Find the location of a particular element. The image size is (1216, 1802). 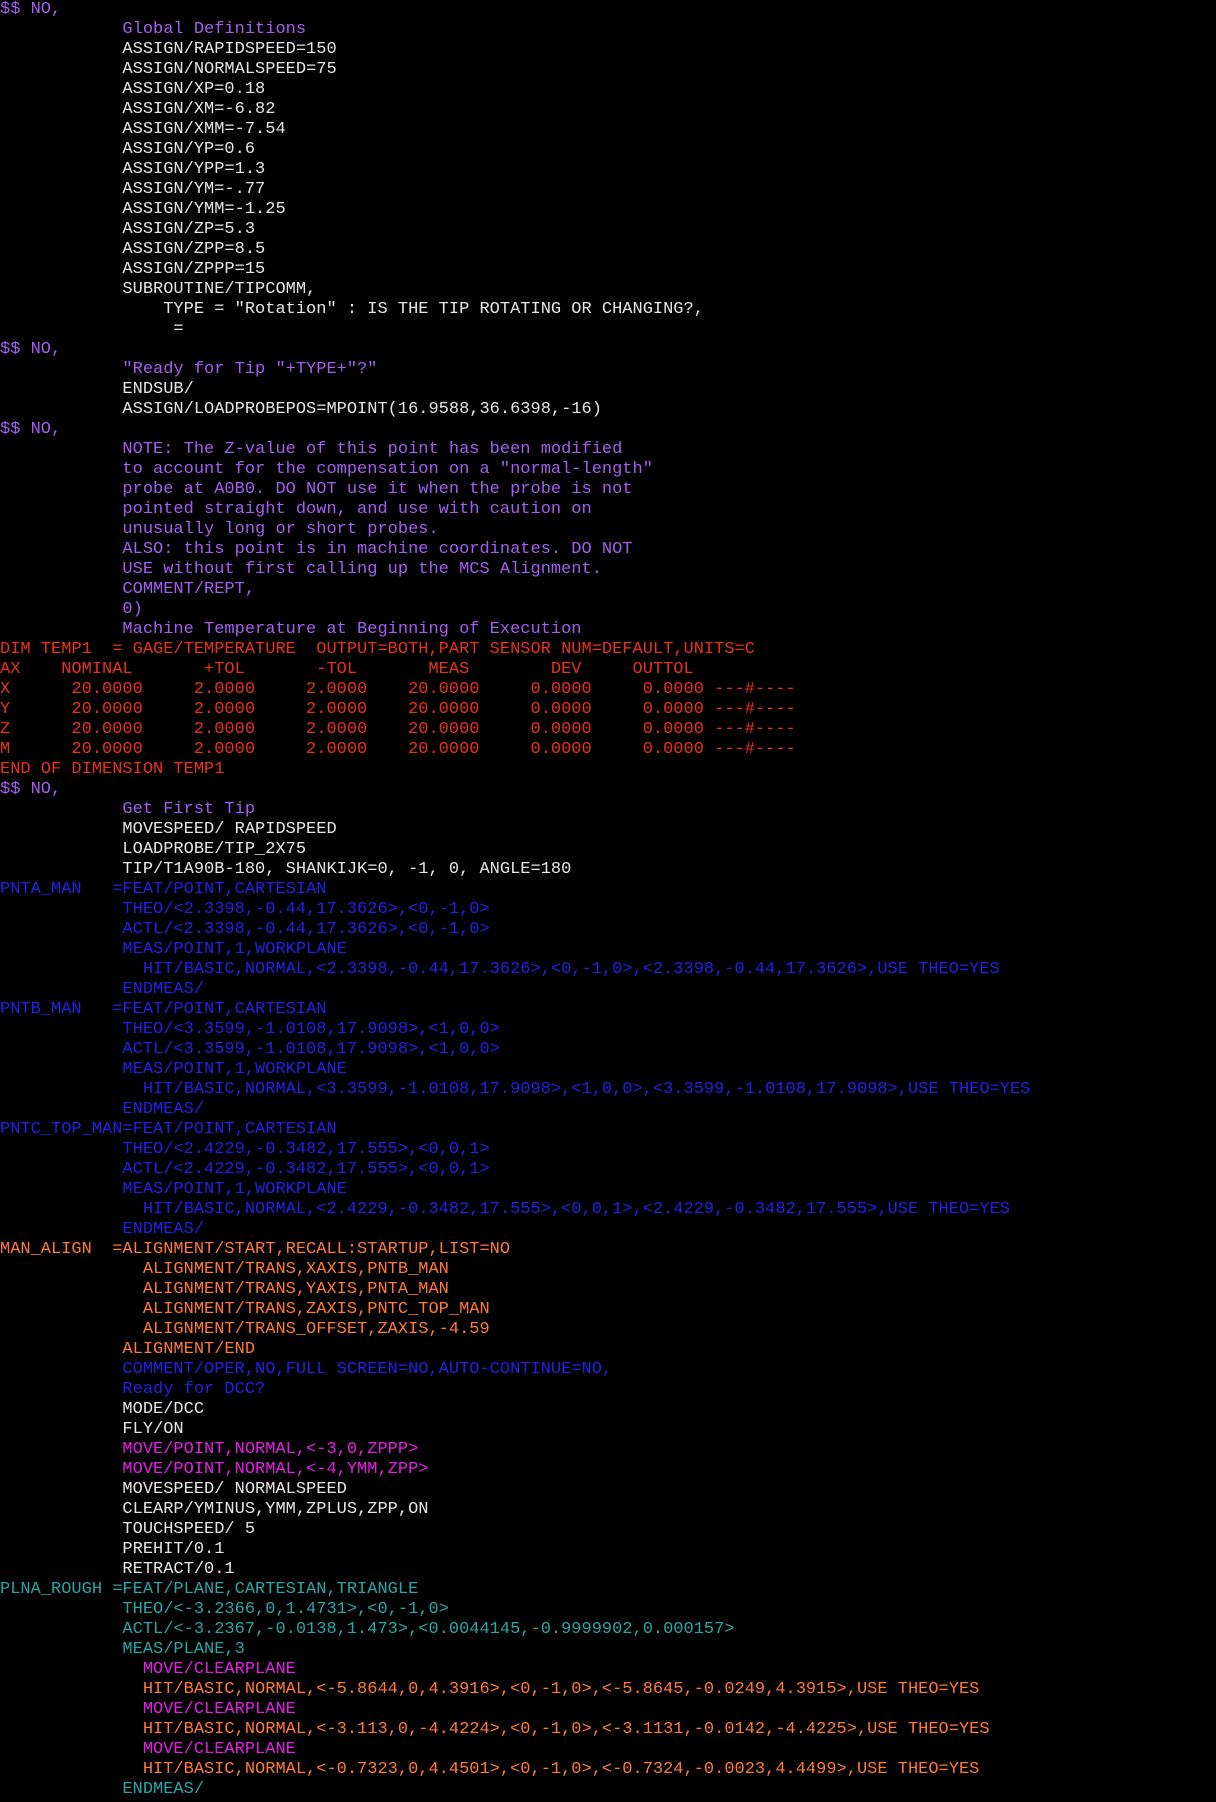

code-line: FLY/ON is located at coordinates (608, 1430).